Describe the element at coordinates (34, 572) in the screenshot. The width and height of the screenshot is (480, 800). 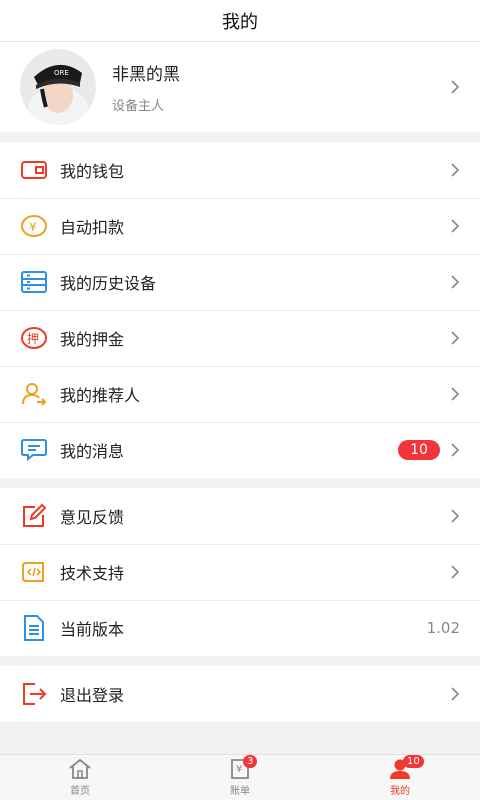
I see `code-icon` at that location.